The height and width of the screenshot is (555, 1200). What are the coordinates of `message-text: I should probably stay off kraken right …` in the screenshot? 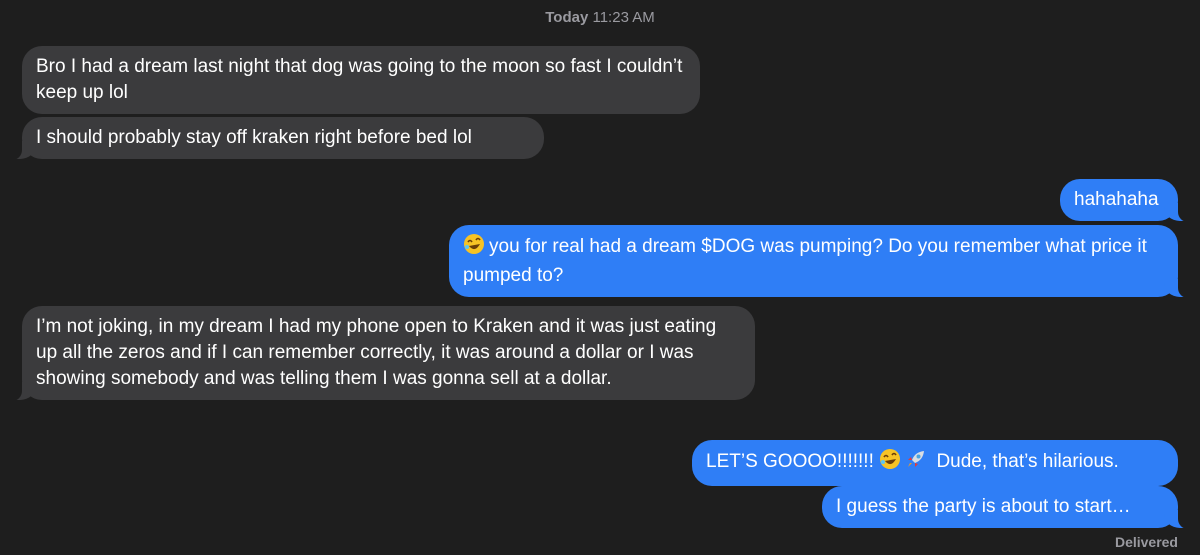 It's located at (254, 137).